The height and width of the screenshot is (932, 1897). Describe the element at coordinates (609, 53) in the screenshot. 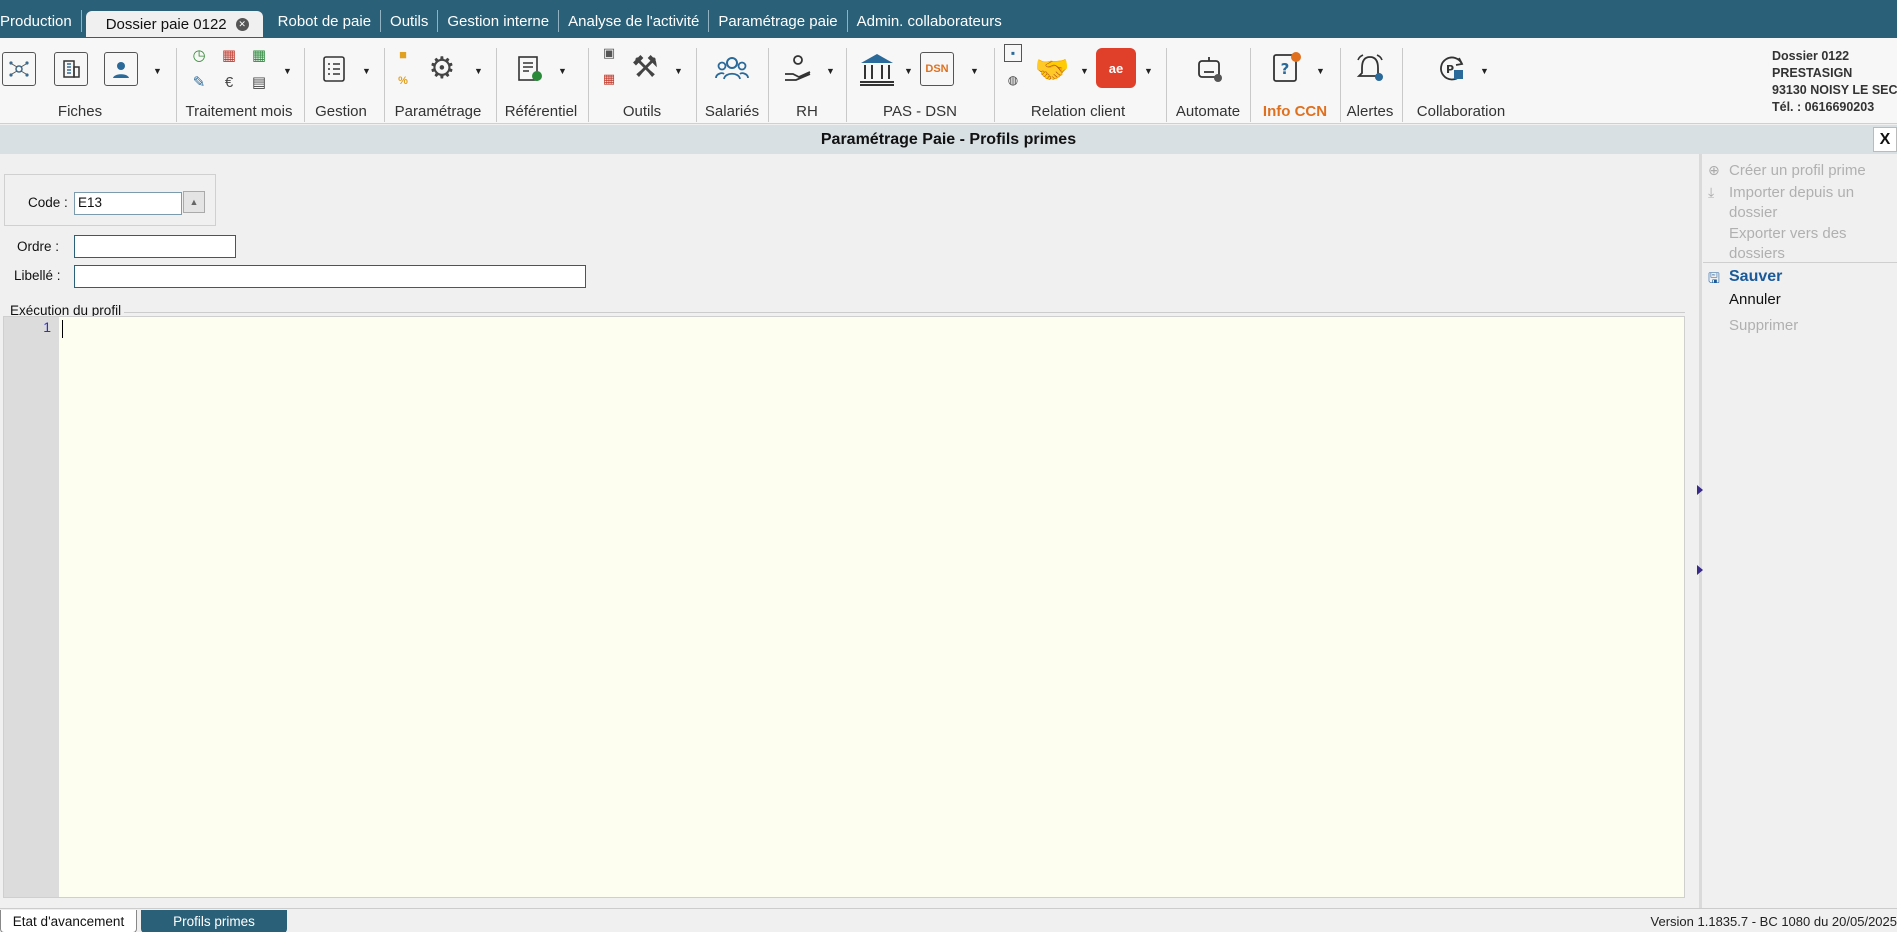

I see `calculator-icon: ▣` at that location.